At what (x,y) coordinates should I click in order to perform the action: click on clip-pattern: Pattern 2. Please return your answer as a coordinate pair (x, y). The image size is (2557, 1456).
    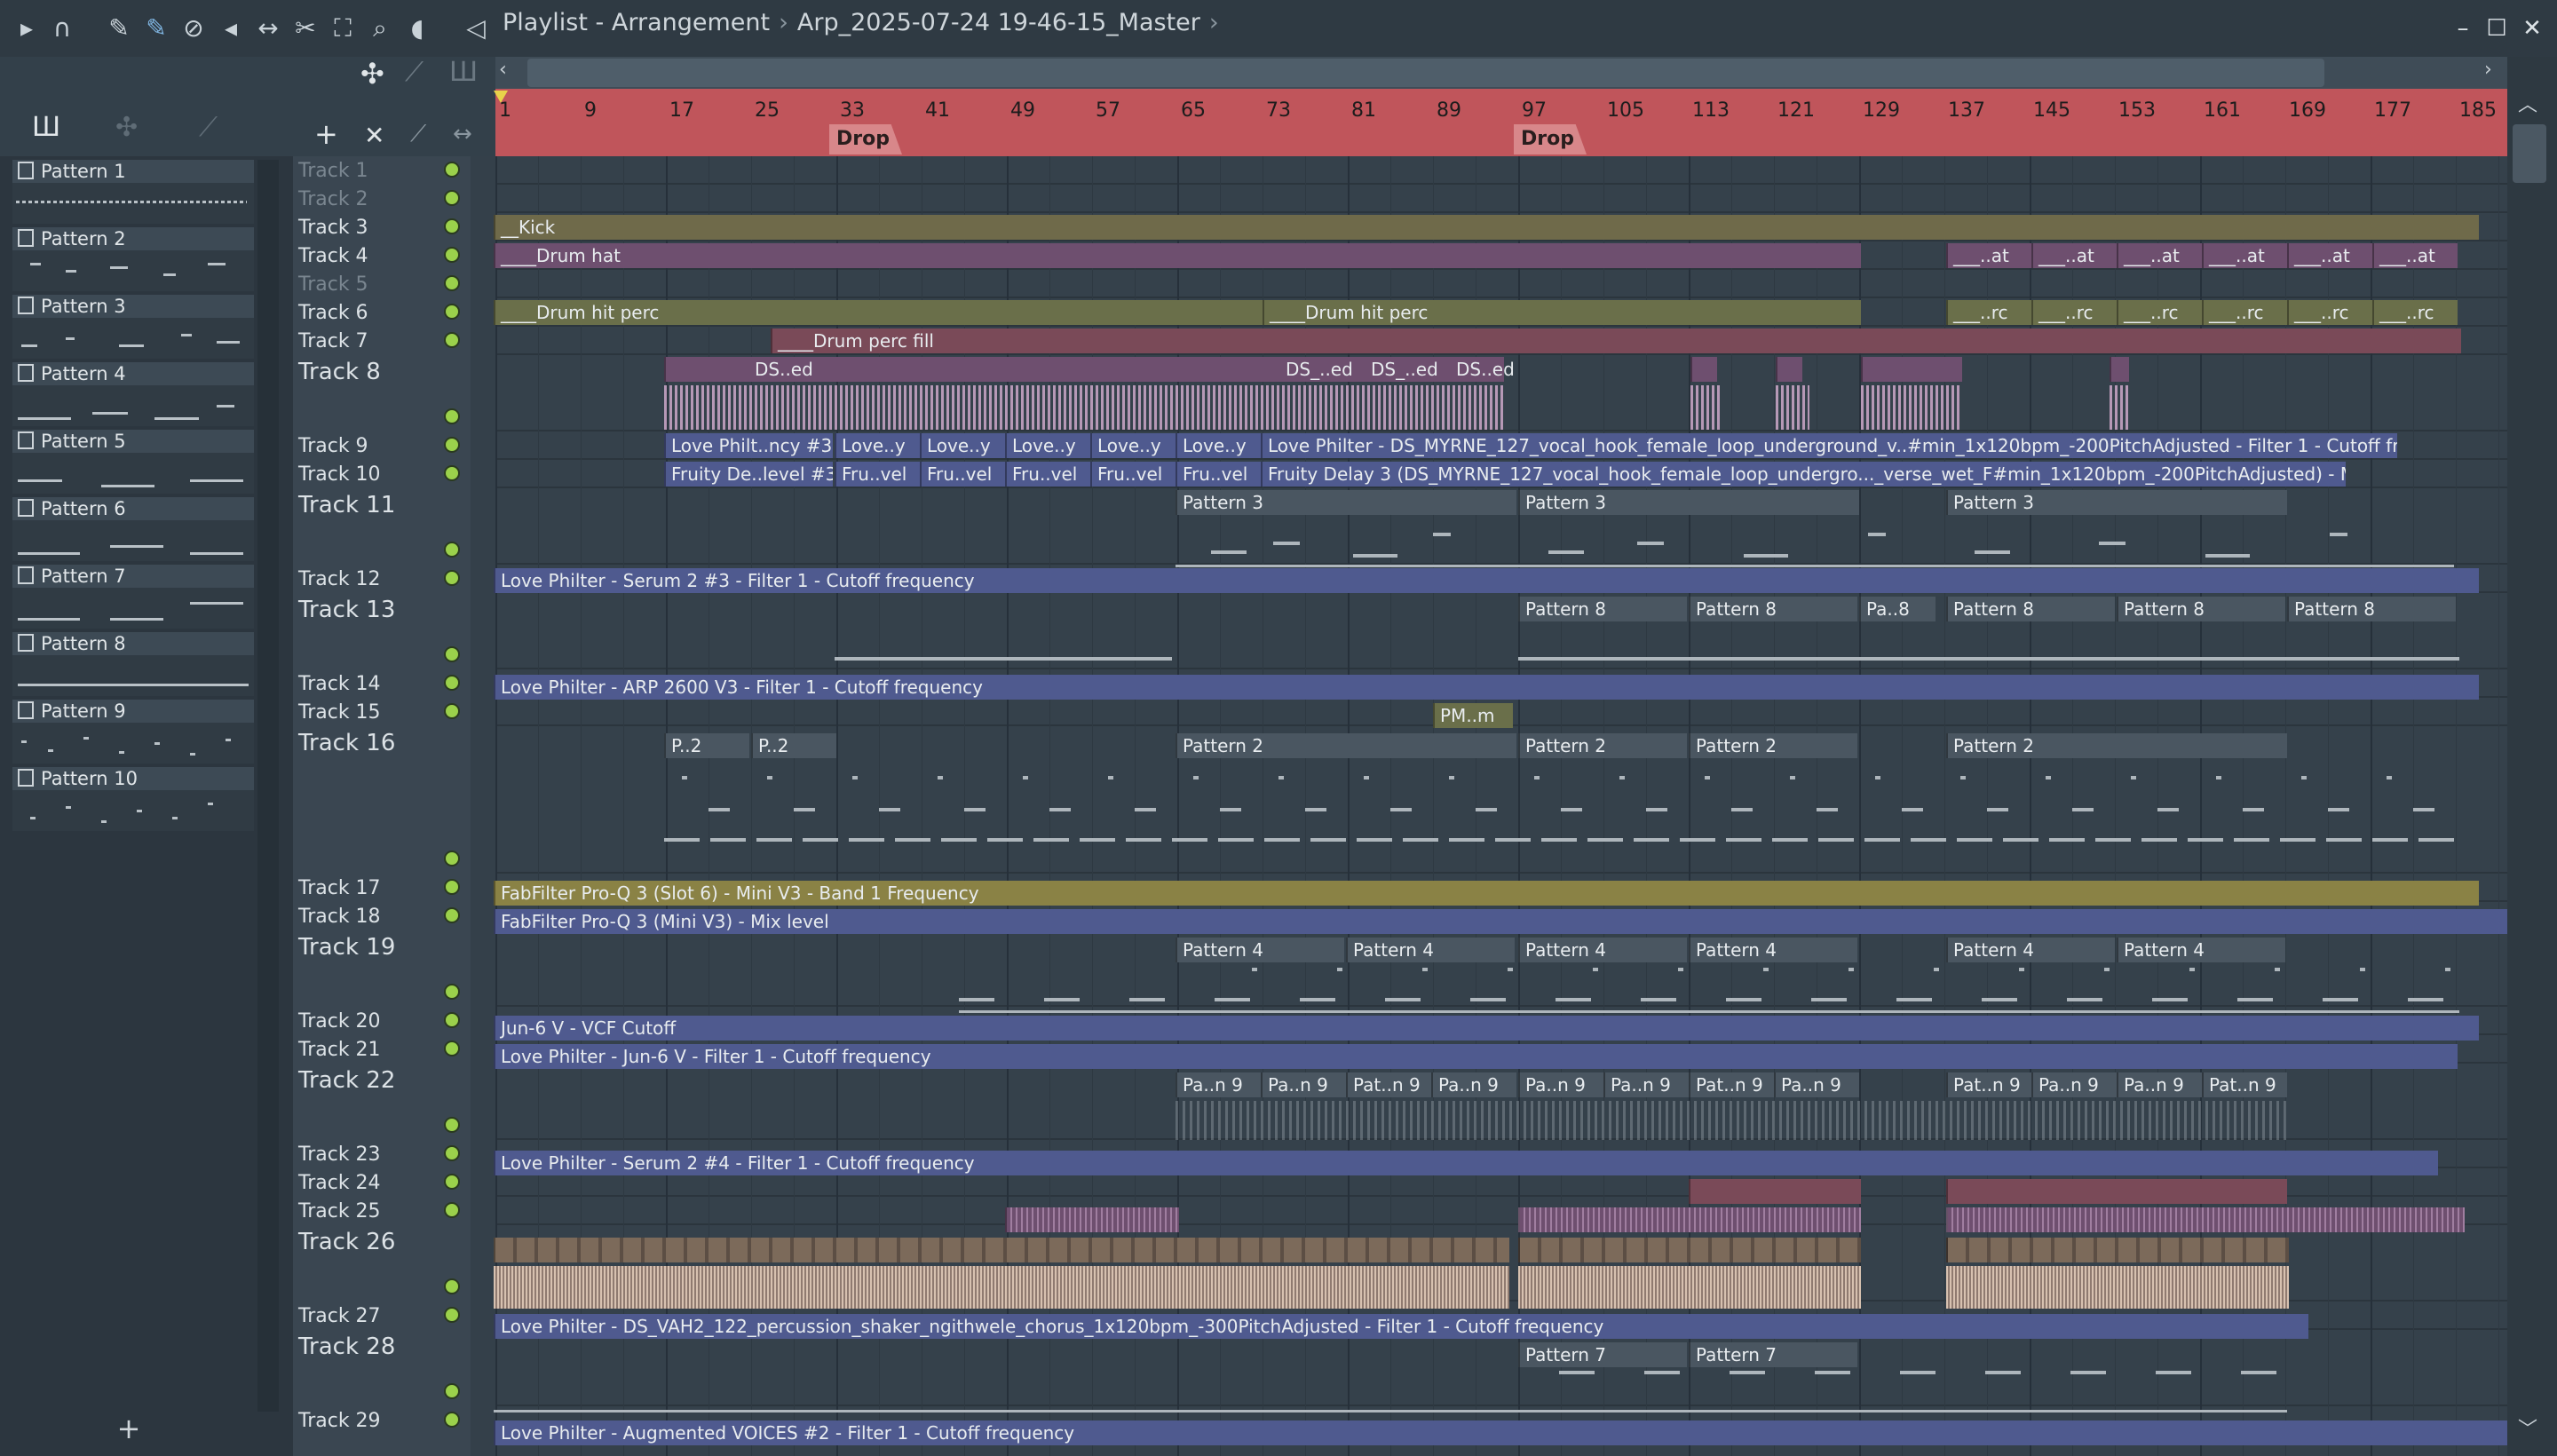
    Looking at the image, I should click on (1346, 745).